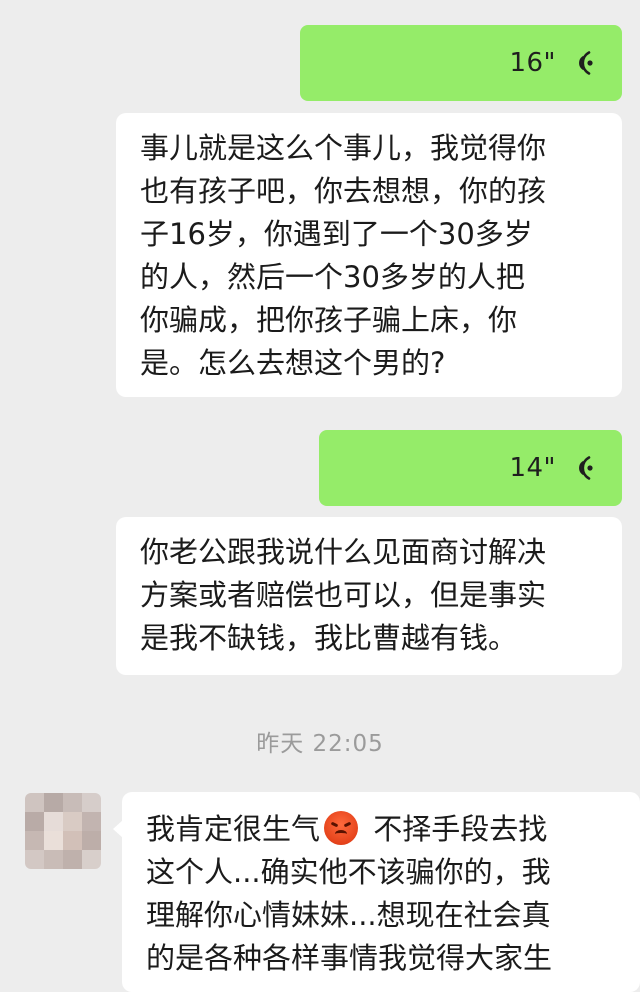  I want to click on blurred-avatar-icon, so click(63, 831).